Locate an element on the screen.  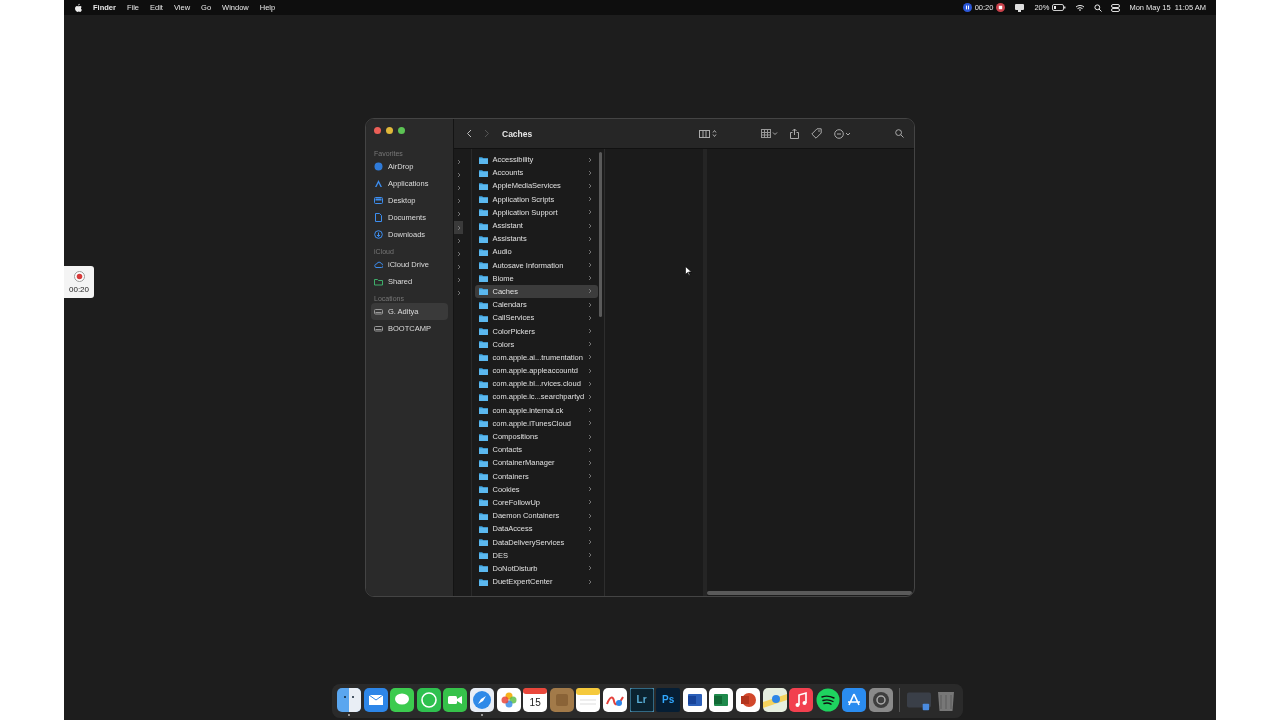
app-store-icon is located at coordinates (854, 700).